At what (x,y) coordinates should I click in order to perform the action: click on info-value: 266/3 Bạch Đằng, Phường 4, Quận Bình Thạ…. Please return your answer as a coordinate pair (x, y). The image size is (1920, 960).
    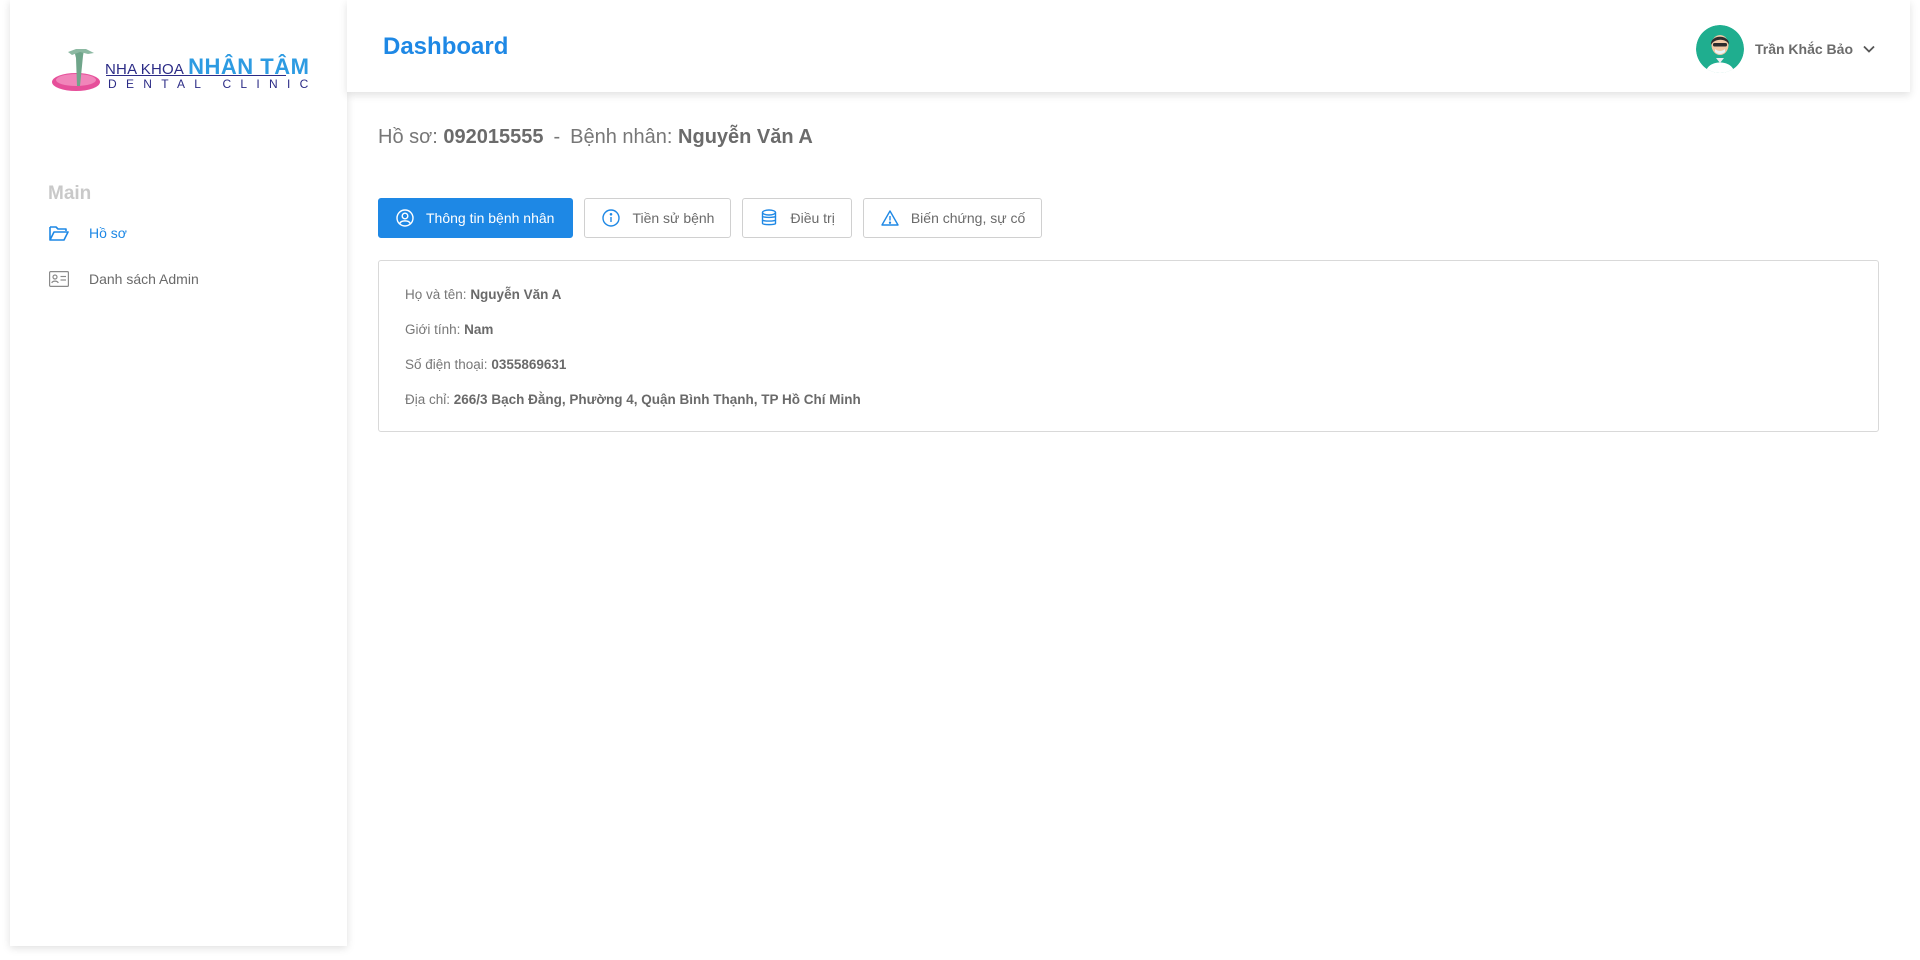
    Looking at the image, I should click on (657, 399).